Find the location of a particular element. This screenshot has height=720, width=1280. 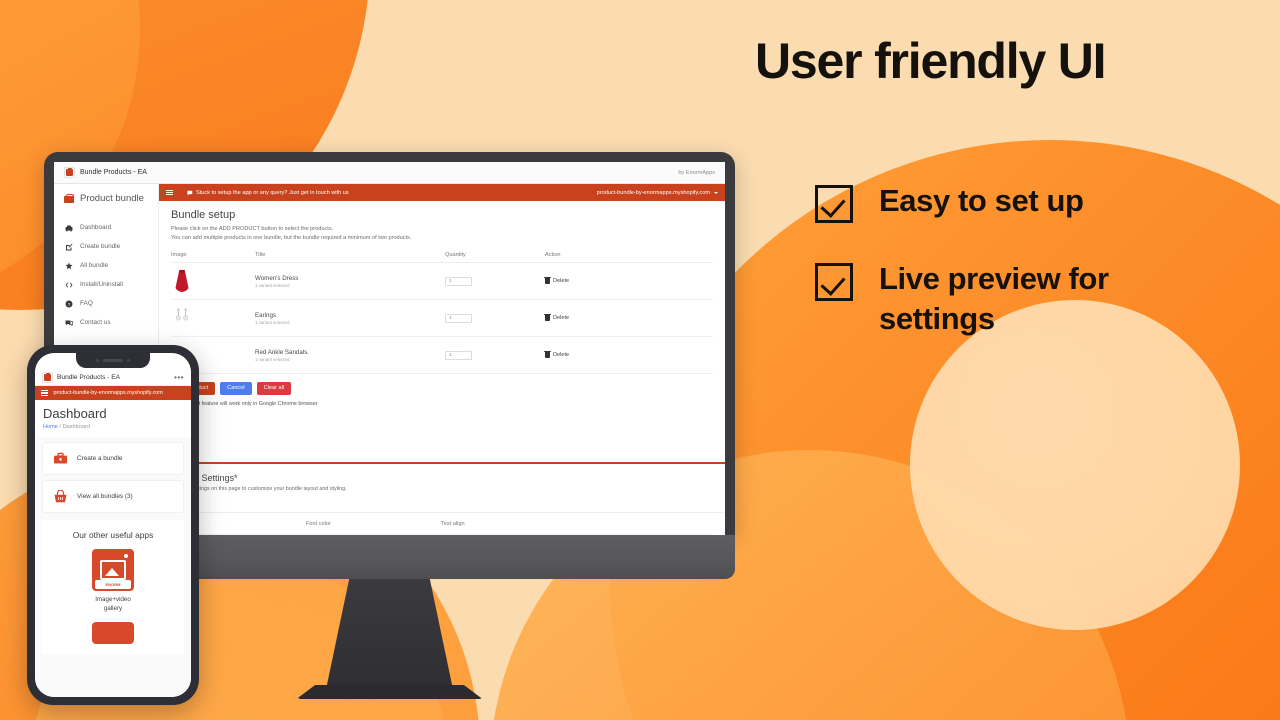

mobile-topbar: Bundle Products - EA ••• is located at coordinates (113, 378).